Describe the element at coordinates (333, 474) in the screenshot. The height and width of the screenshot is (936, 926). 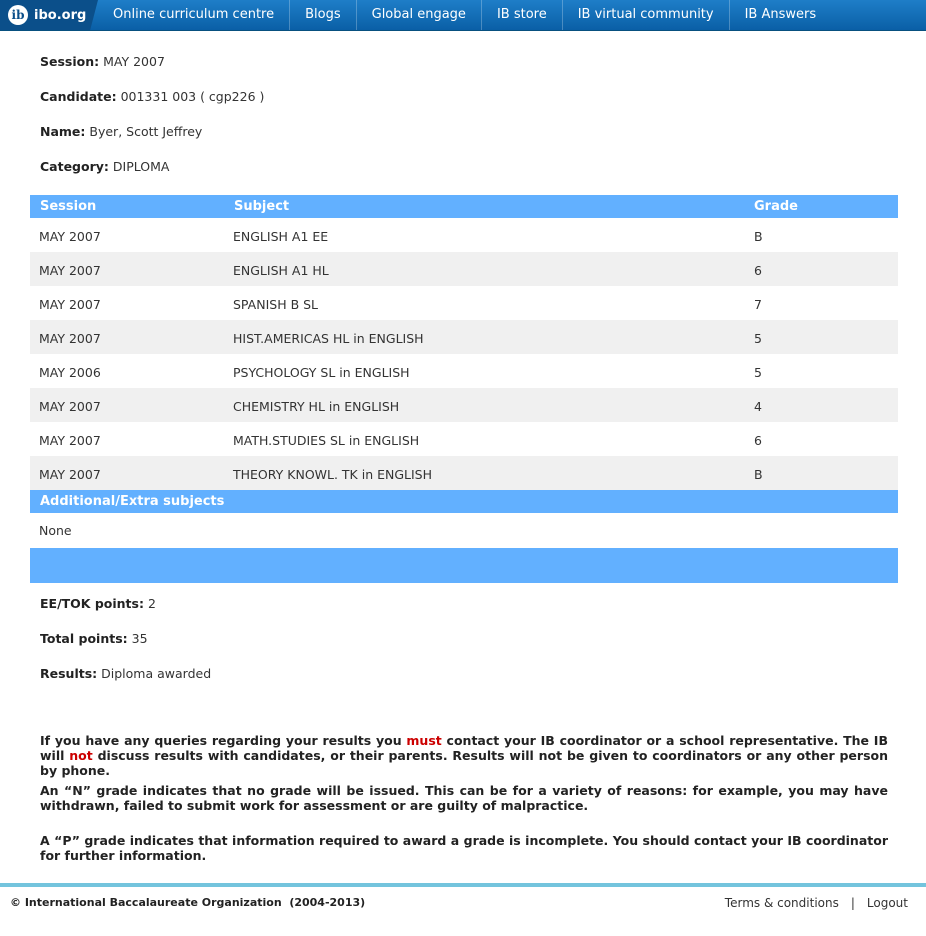
I see `row-subject: THEORY KNOWL. TK in ENGLISH` at that location.